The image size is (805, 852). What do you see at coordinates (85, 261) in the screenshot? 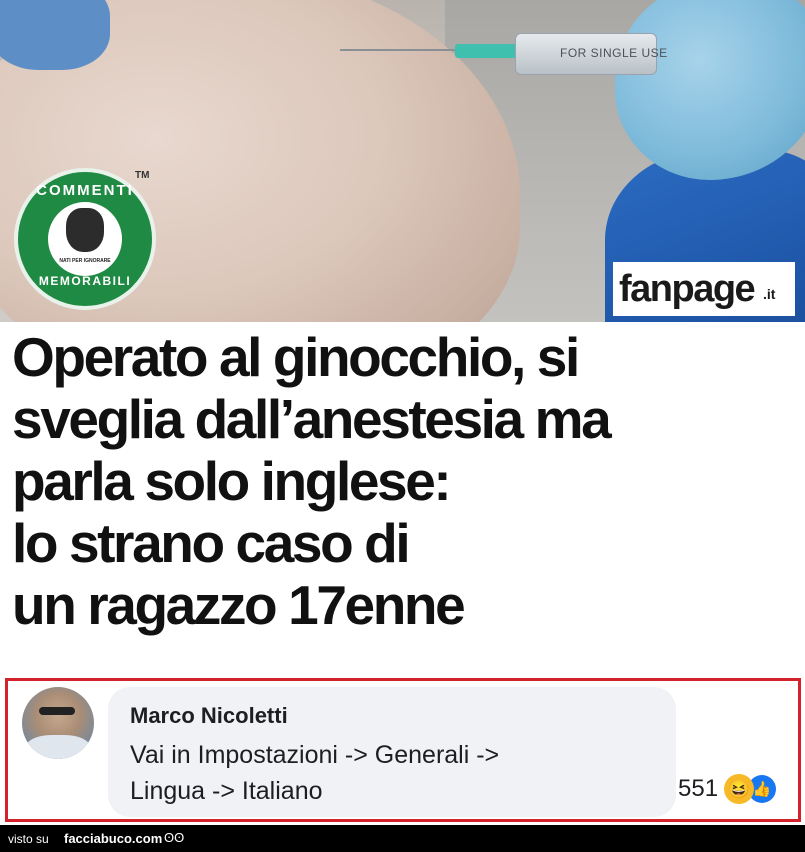
I see `badge-center-text: NATI PER IGNORARE` at bounding box center [85, 261].